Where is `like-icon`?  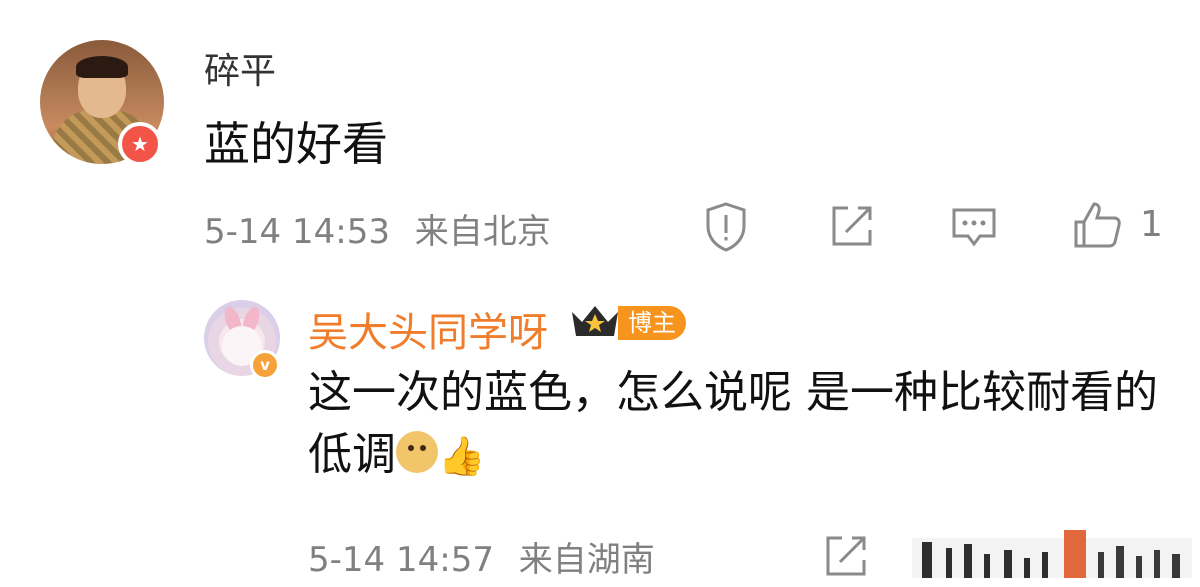 like-icon is located at coordinates (1098, 224).